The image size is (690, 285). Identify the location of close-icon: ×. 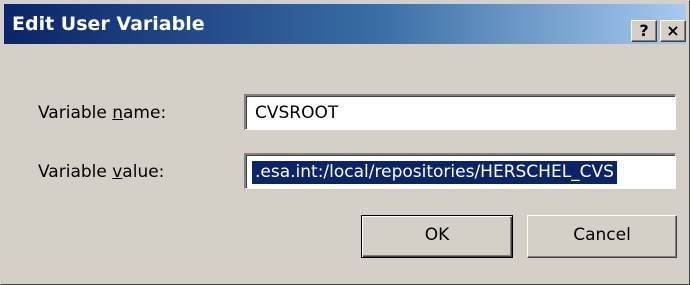
(673, 30).